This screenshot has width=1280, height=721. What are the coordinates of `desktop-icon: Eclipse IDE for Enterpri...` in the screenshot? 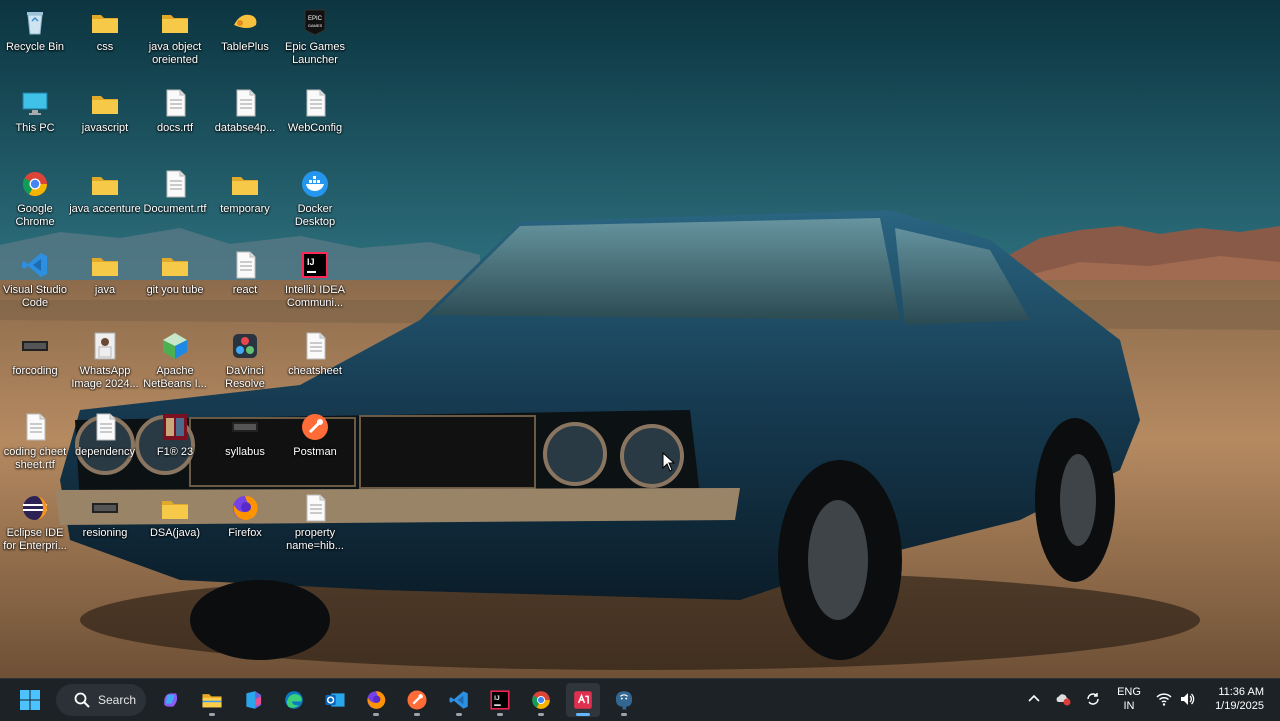 It's located at (35, 525).